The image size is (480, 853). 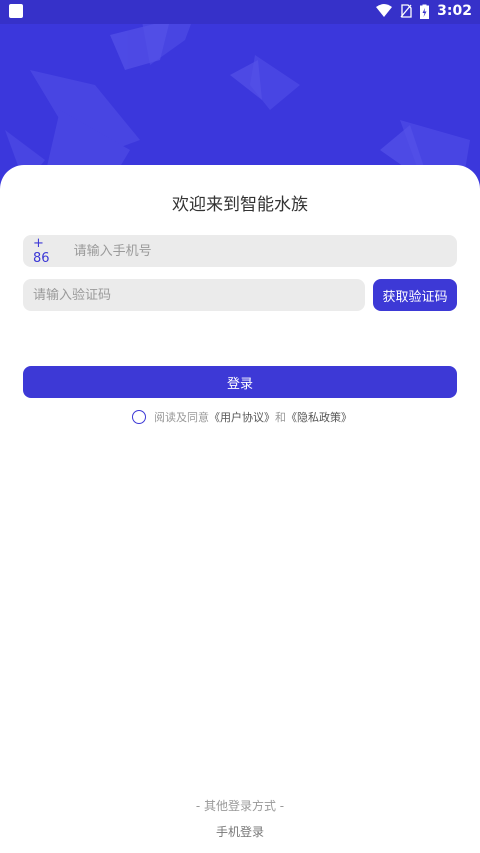 I want to click on battery-charging-icon, so click(x=425, y=11).